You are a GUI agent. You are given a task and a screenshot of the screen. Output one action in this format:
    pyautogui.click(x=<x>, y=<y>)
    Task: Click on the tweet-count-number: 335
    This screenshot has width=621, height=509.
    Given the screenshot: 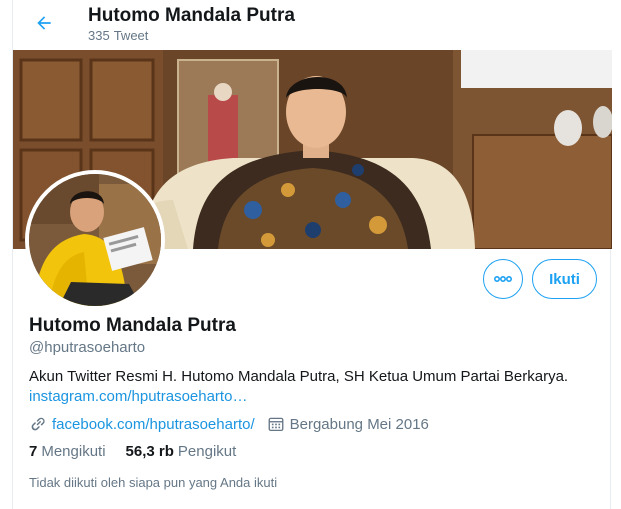 What is the action you would take?
    pyautogui.click(x=99, y=35)
    